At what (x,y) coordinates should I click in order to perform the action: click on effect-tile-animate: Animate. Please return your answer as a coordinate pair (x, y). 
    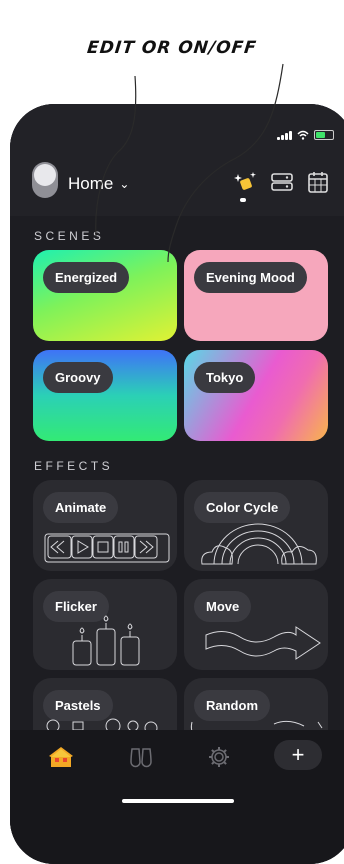
    Looking at the image, I should click on (105, 525).